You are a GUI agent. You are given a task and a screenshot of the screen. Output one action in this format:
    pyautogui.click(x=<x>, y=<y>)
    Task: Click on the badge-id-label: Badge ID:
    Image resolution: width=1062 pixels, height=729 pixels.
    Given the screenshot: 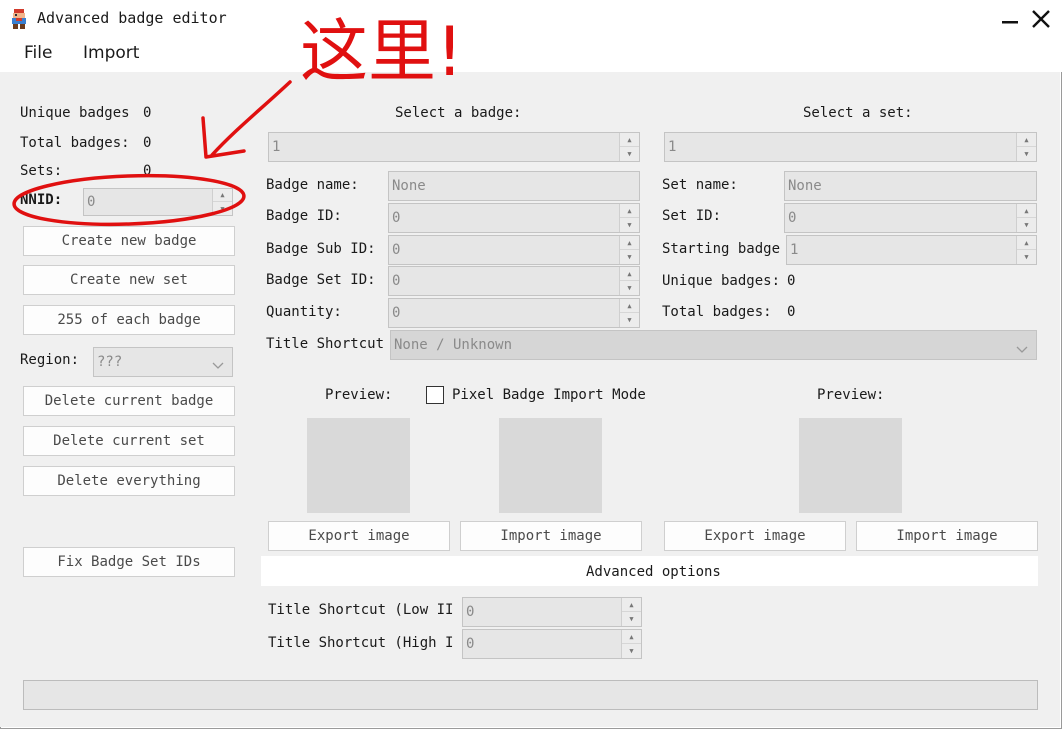 What is the action you would take?
    pyautogui.click(x=304, y=216)
    